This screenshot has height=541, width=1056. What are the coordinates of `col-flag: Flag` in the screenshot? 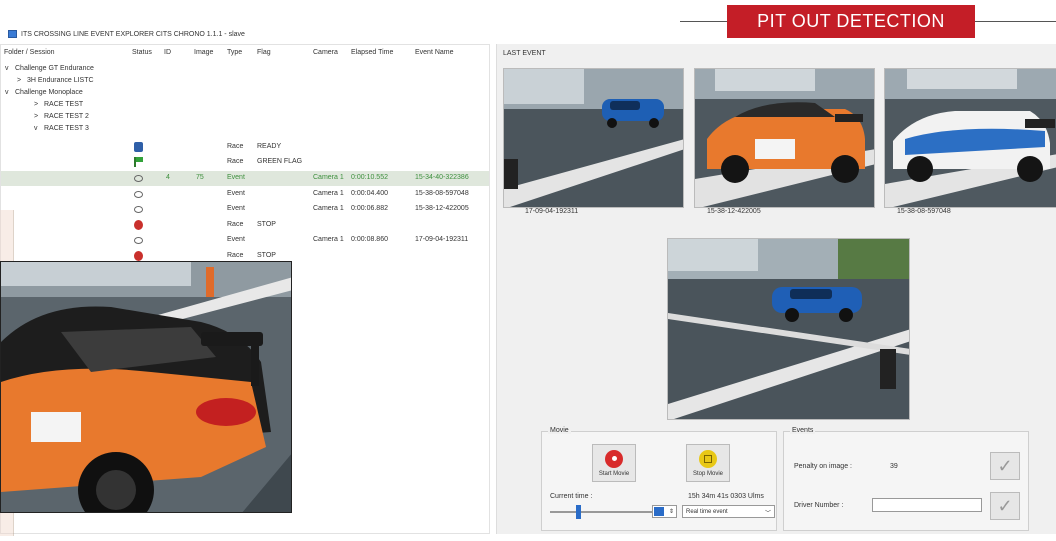 It's located at (264, 52).